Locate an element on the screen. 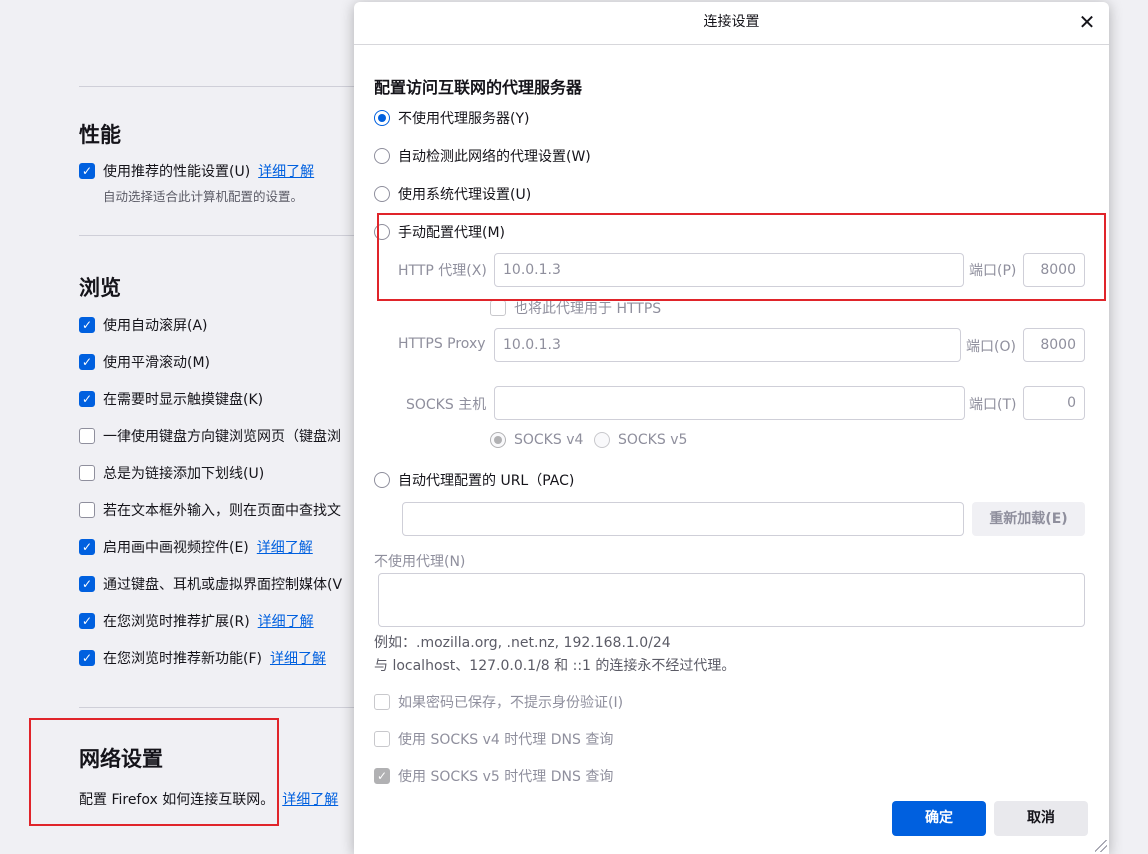 The height and width of the screenshot is (854, 1148). system-proxy-label: 使用系统代理设置(U) is located at coordinates (464, 194).